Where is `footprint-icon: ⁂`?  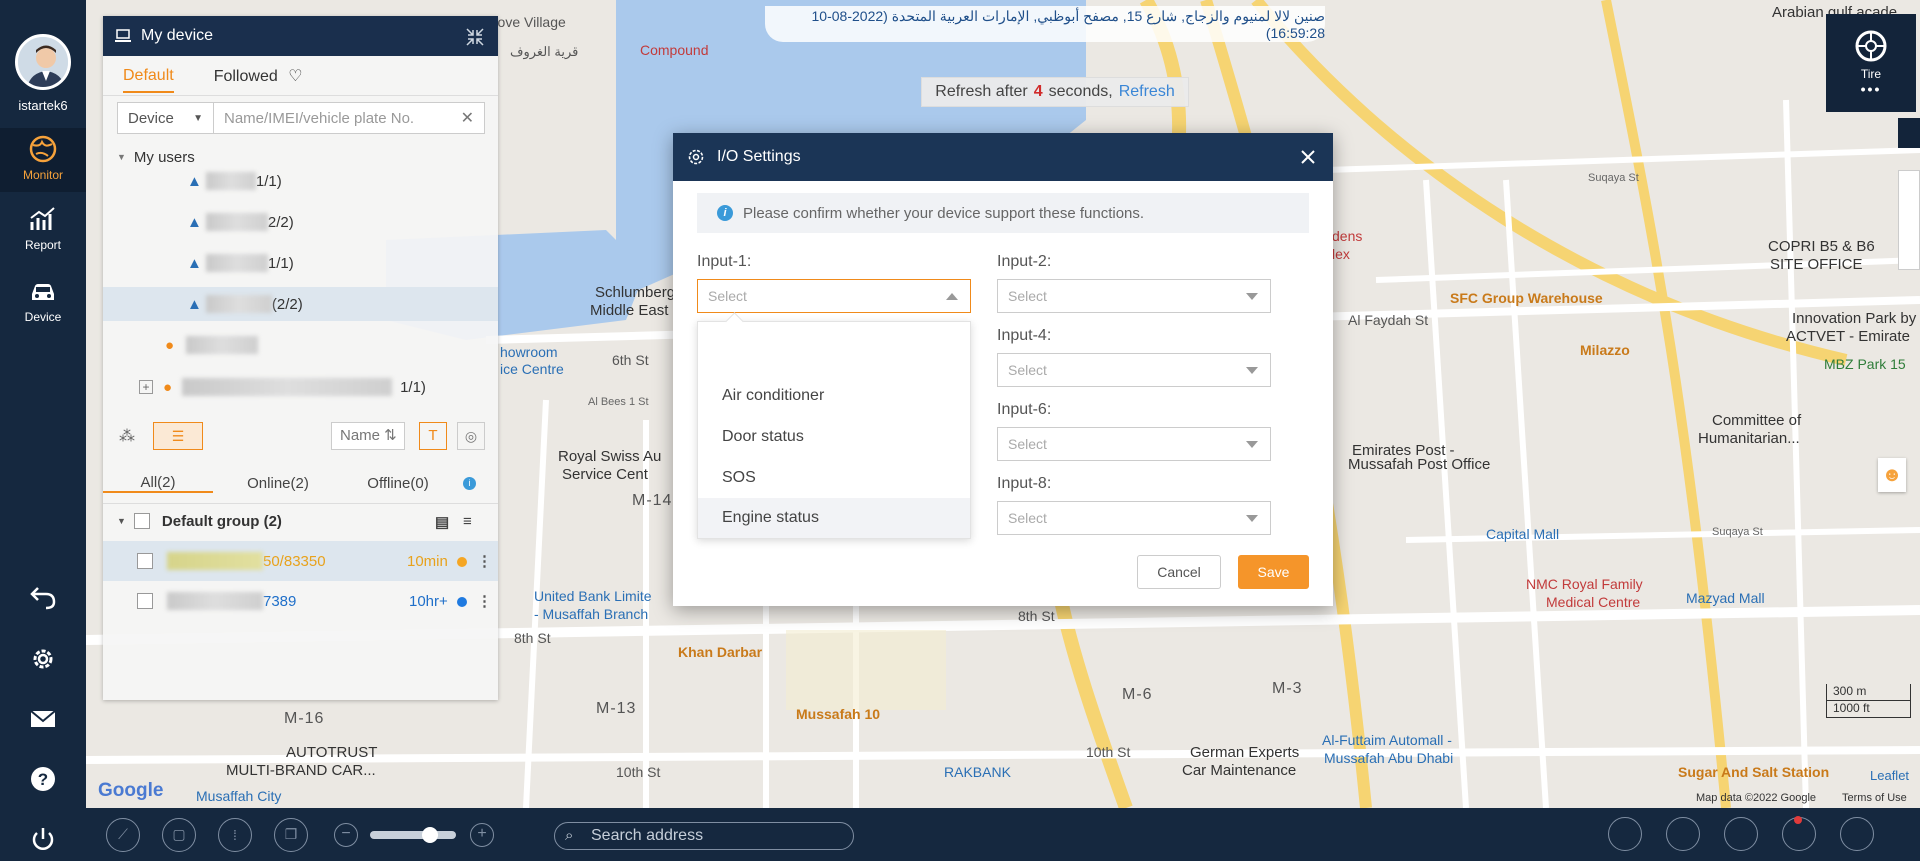 footprint-icon: ⁂ is located at coordinates (127, 436).